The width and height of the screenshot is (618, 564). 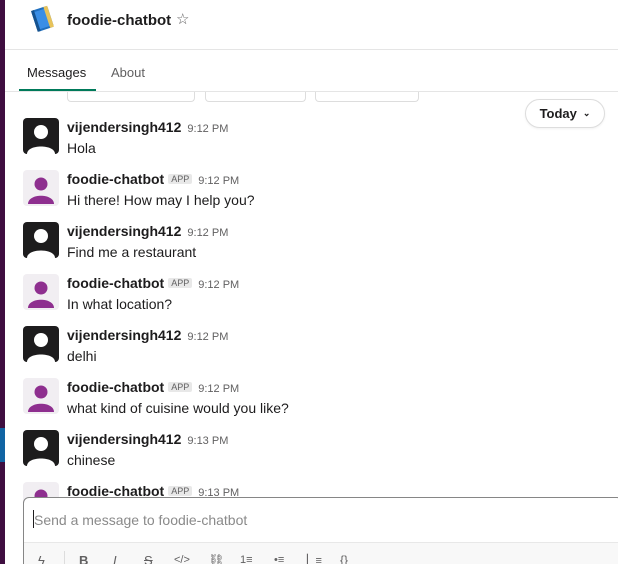 What do you see at coordinates (83, 558) in the screenshot?
I see `bold-icon: B` at bounding box center [83, 558].